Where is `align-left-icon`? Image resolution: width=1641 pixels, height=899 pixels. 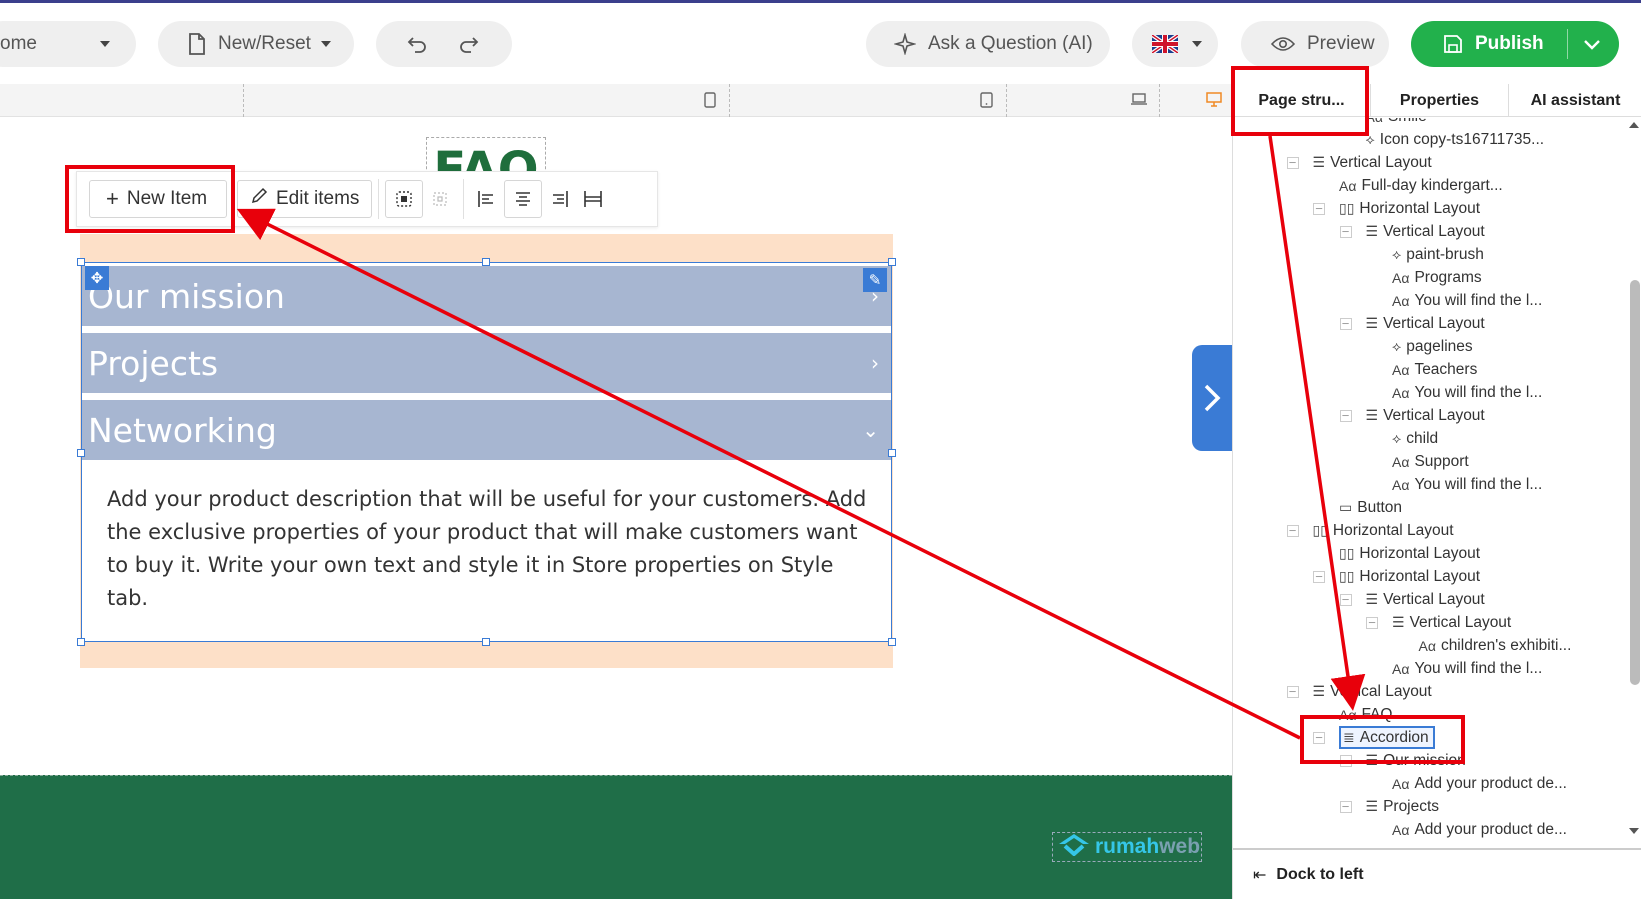 align-left-icon is located at coordinates (487, 199).